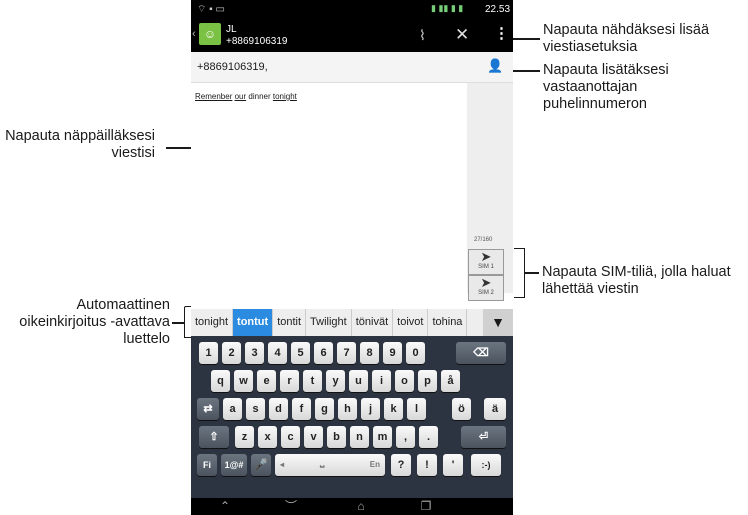  Describe the element at coordinates (495, 409) in the screenshot. I see `key: ä` at that location.